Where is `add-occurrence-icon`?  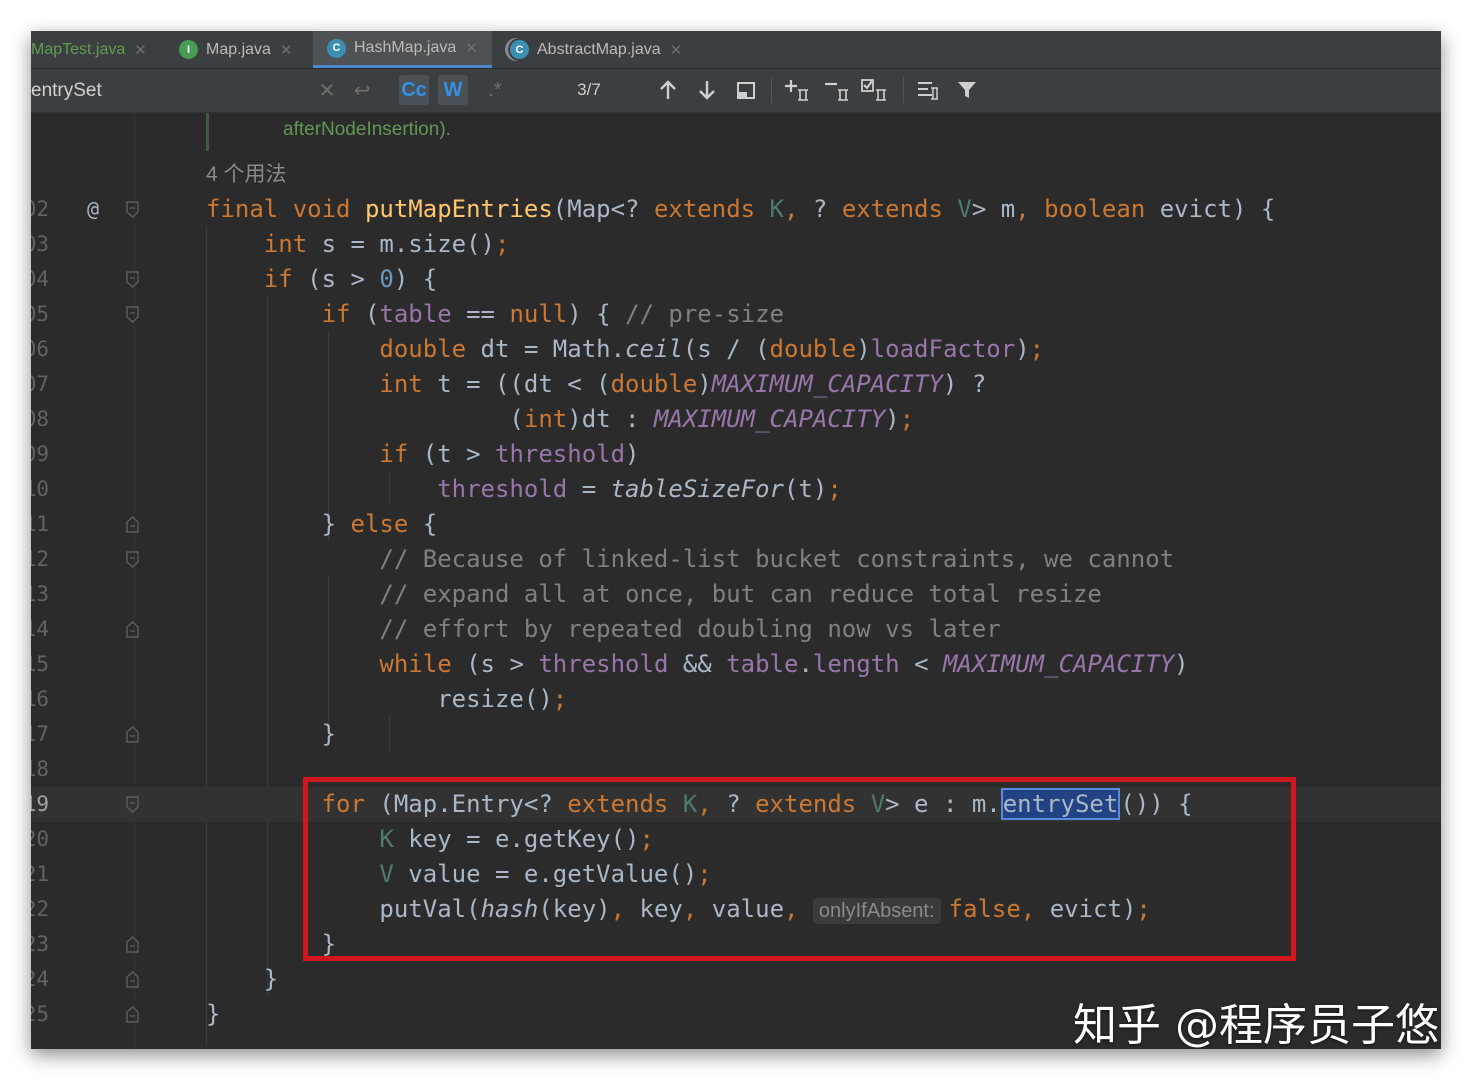
add-occurrence-icon is located at coordinates (798, 90).